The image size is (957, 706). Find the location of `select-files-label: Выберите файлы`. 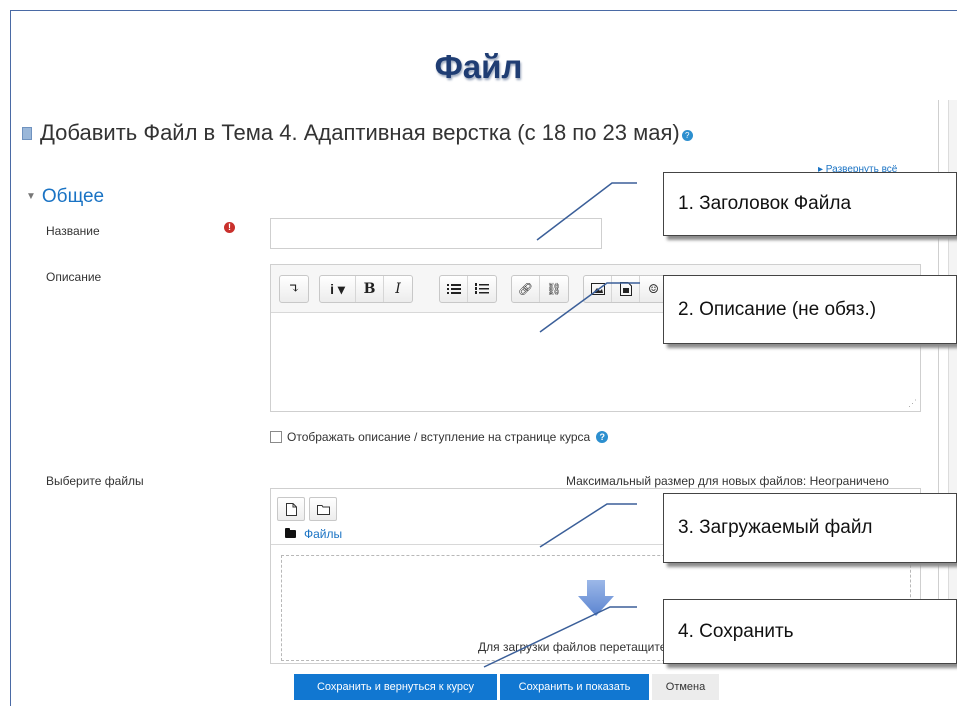

select-files-label: Выберите файлы is located at coordinates (95, 481).